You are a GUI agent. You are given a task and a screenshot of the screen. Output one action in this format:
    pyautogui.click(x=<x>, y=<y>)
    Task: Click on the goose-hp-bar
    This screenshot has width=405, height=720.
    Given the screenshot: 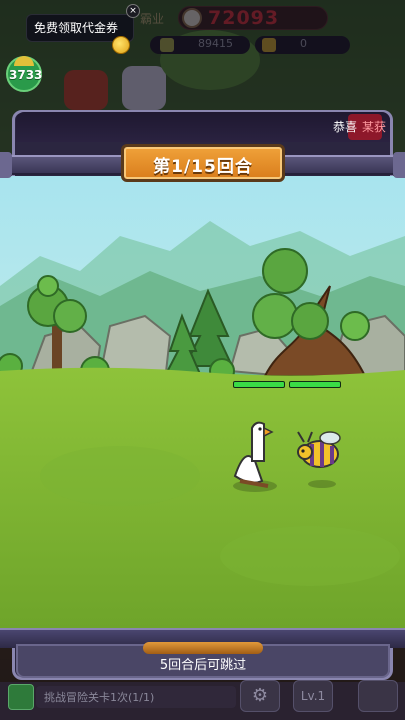 What is the action you would take?
    pyautogui.click(x=259, y=384)
    